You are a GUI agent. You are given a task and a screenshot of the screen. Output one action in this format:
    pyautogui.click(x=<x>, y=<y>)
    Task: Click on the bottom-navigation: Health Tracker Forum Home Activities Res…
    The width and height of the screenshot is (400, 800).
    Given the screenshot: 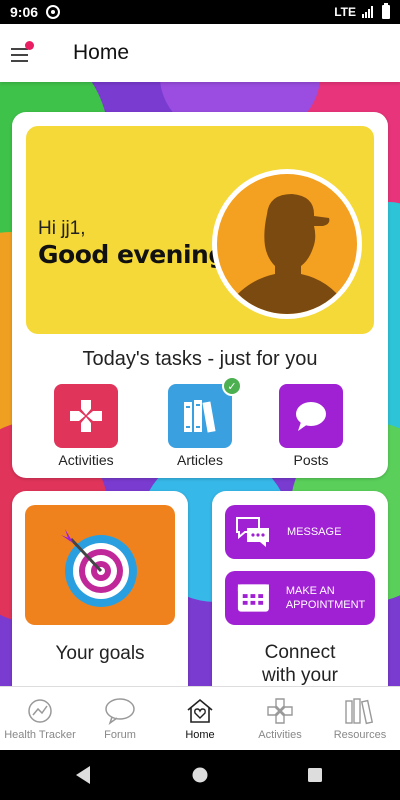 What is the action you would take?
    pyautogui.click(x=200, y=718)
    